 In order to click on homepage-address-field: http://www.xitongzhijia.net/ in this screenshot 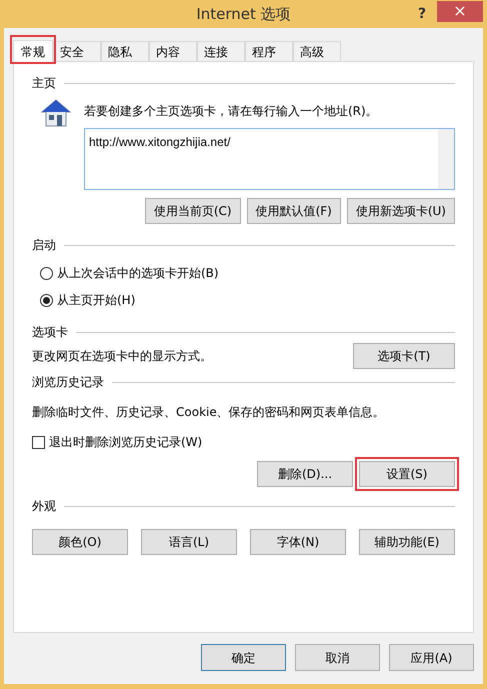, I will do `click(269, 159)`.